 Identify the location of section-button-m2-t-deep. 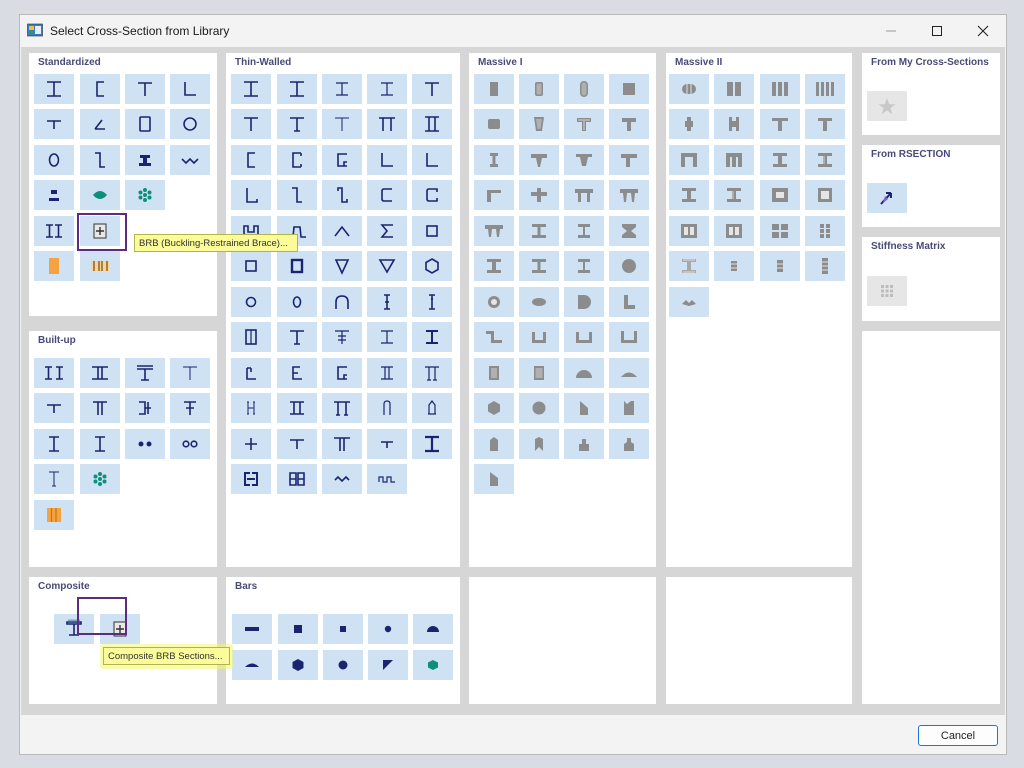
(780, 124).